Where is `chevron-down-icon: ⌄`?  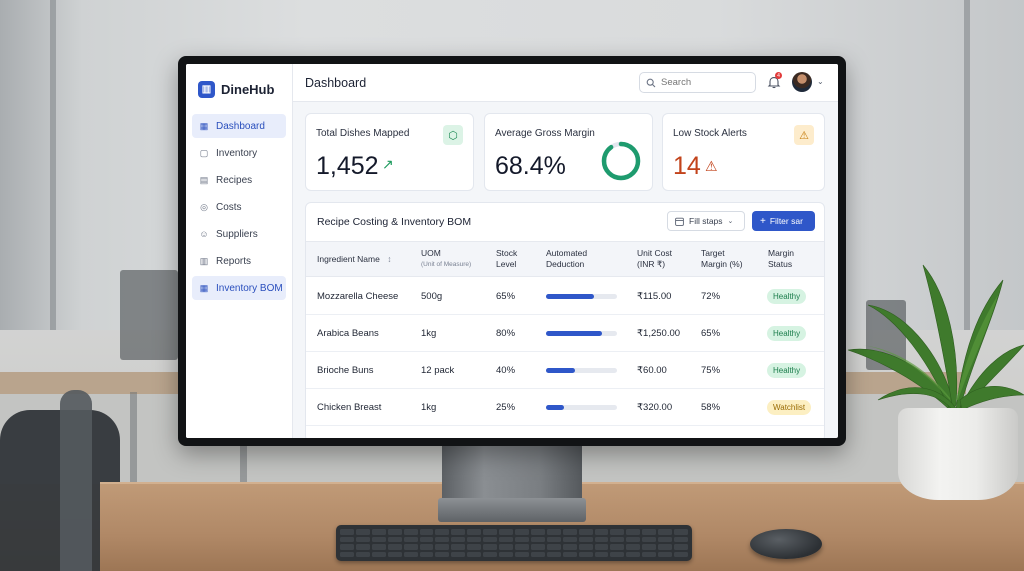 chevron-down-icon: ⌄ is located at coordinates (820, 81).